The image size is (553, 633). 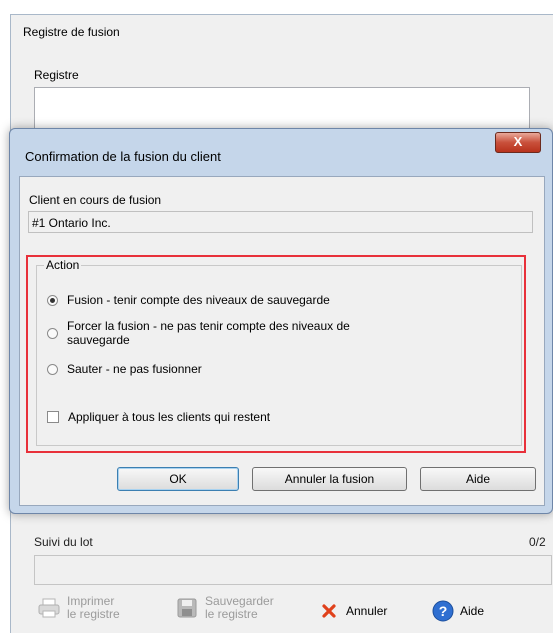 I want to click on printer-icon, so click(x=49, y=608).